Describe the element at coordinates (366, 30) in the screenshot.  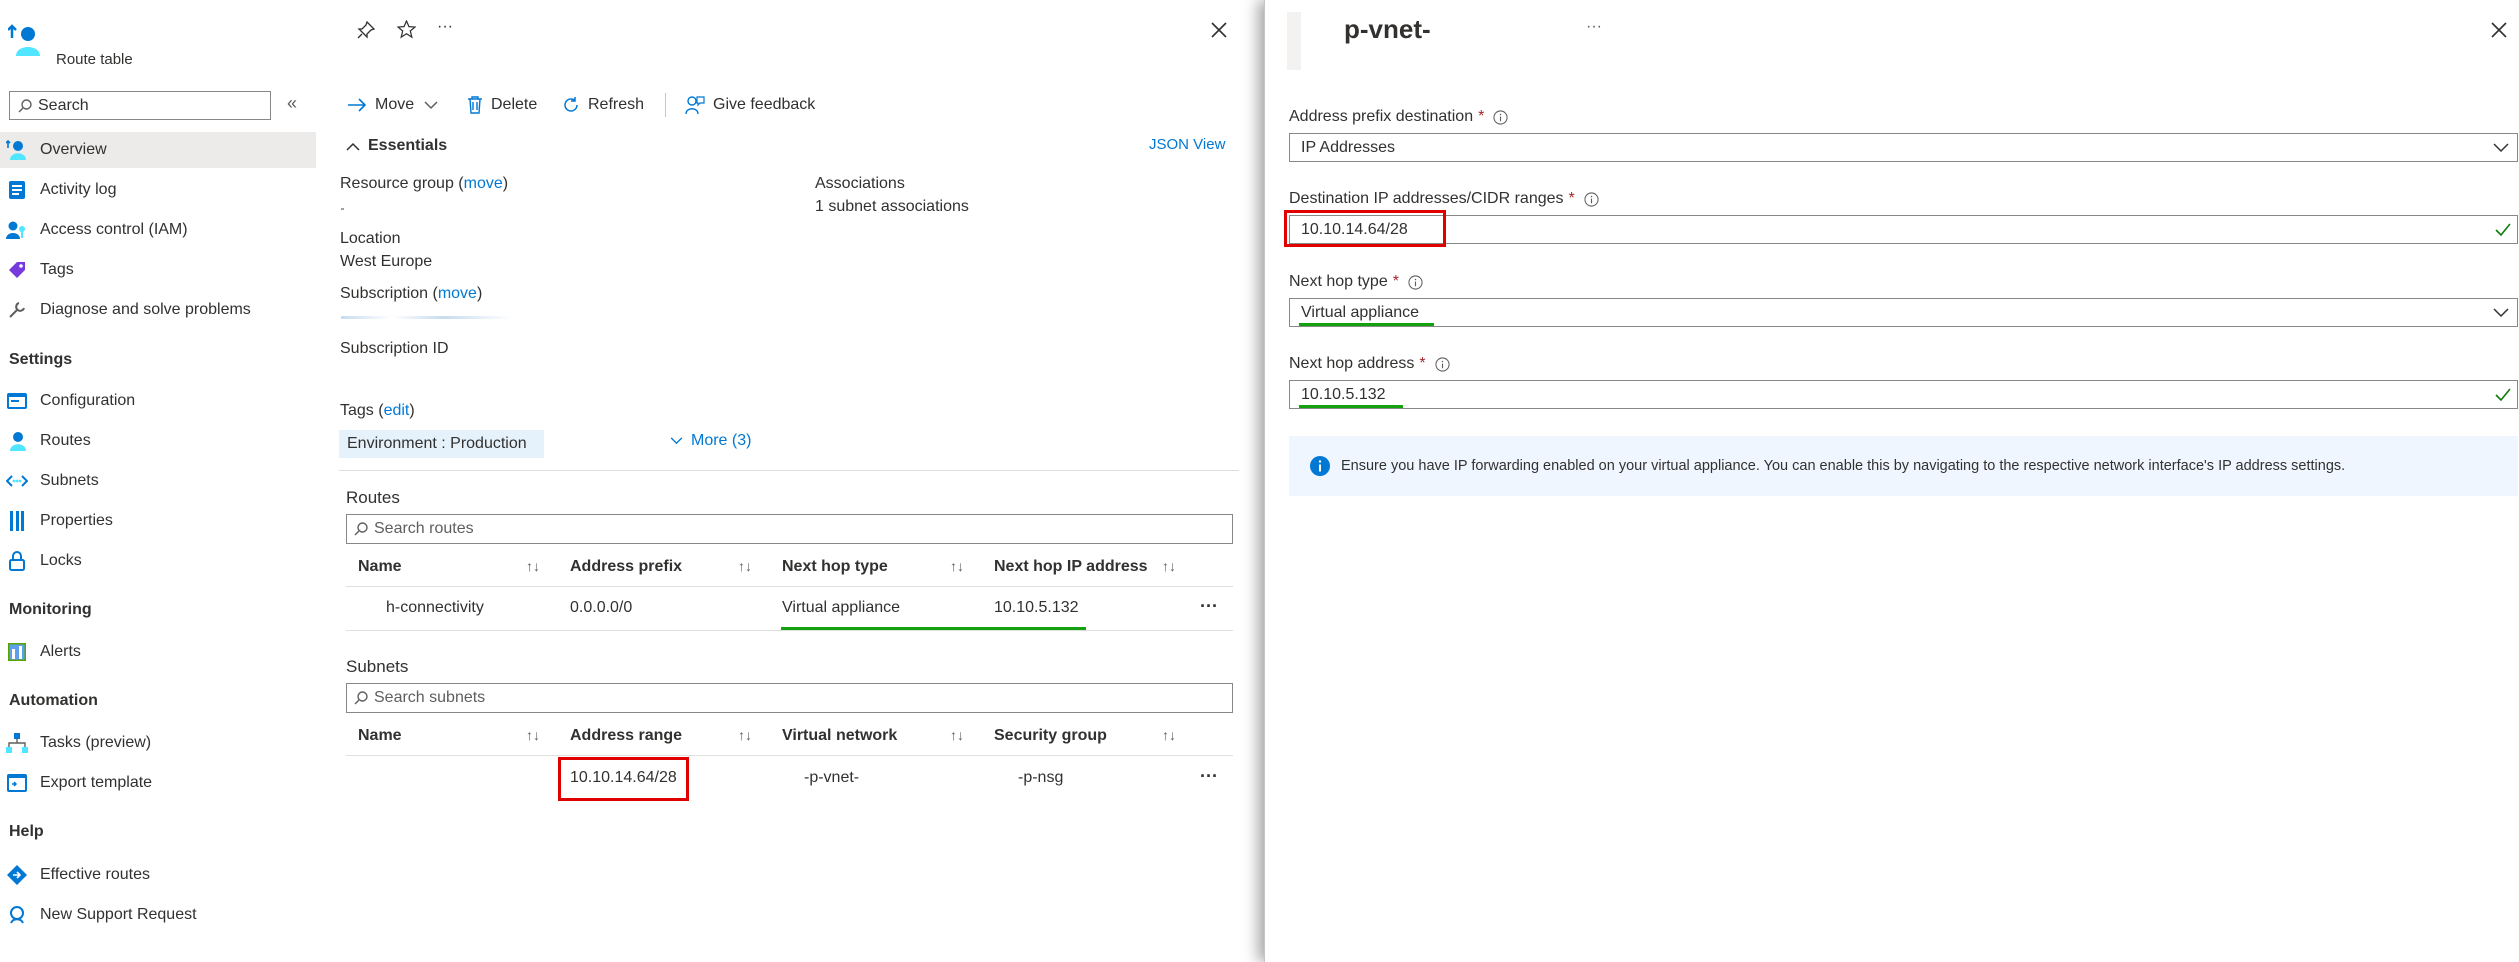
I see `pin-icon` at that location.